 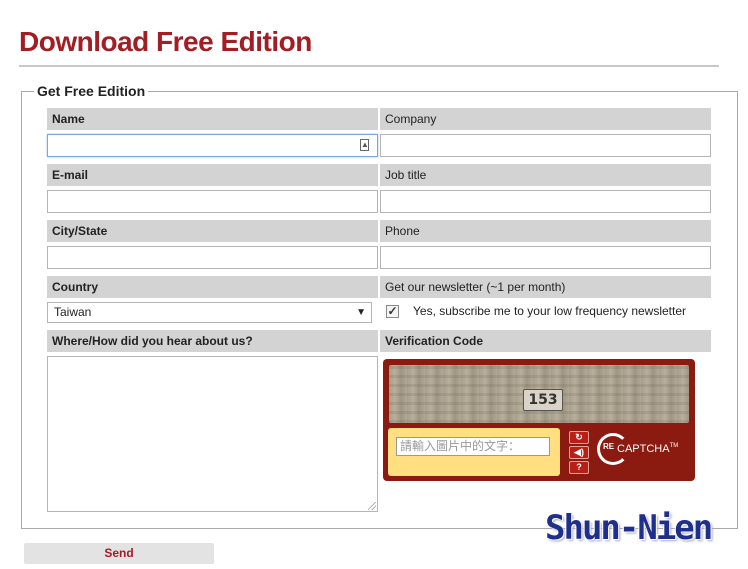 I want to click on country-select: Taiwan ▼, so click(x=209, y=312).